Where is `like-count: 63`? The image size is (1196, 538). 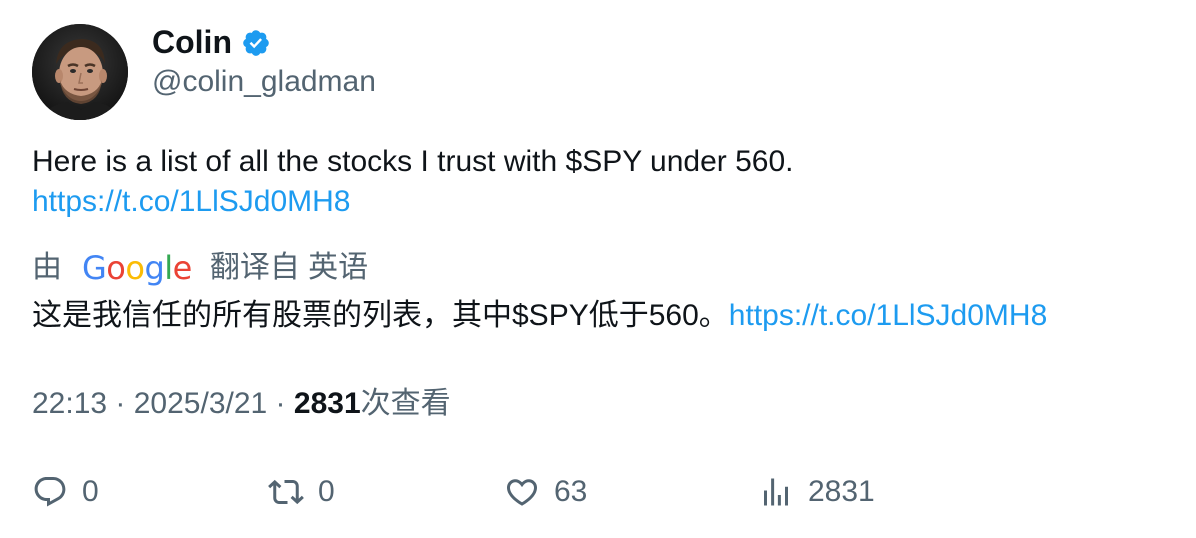 like-count: 63 is located at coordinates (571, 491).